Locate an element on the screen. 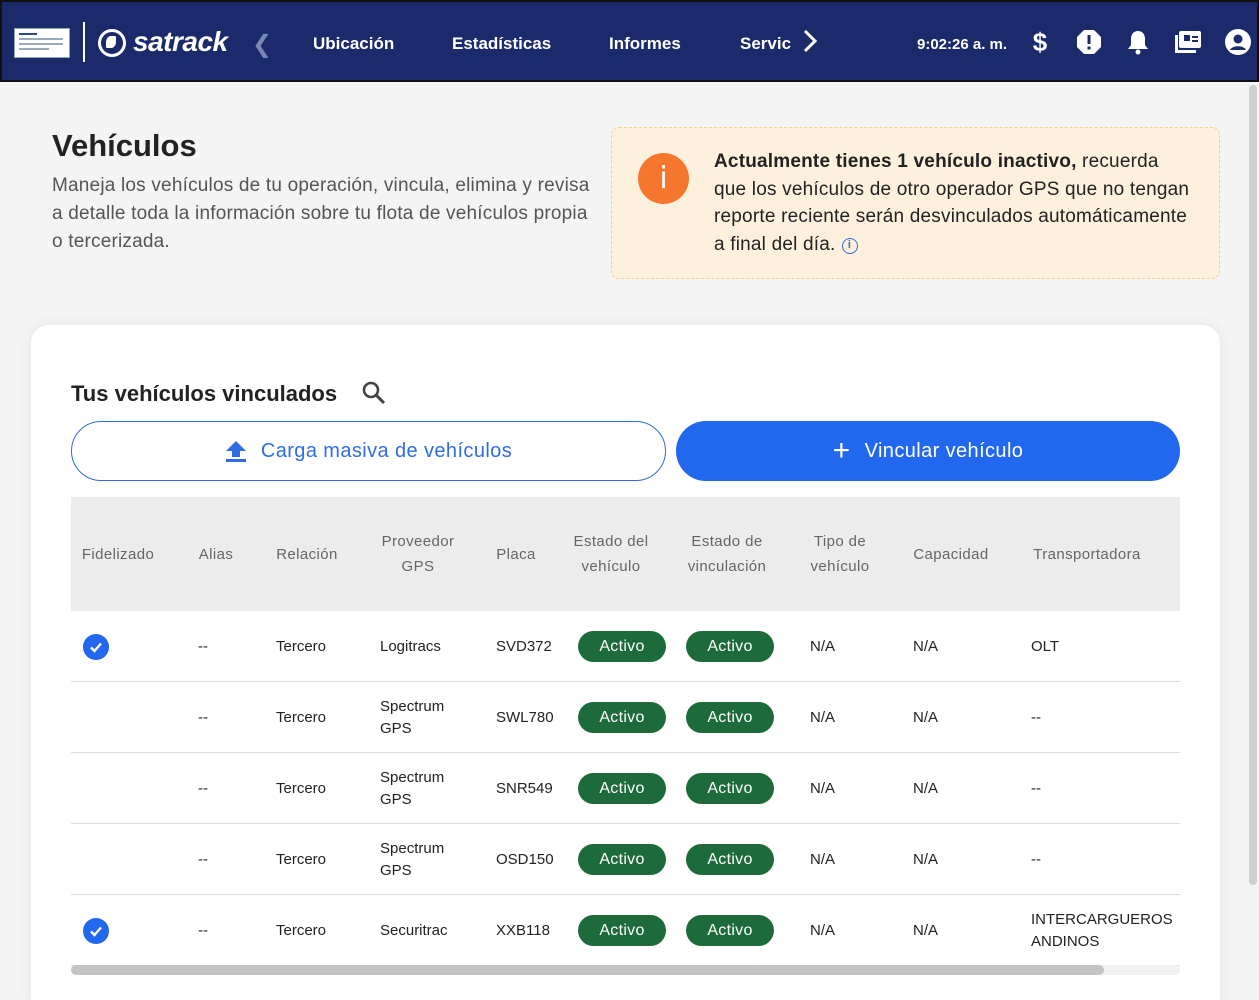 The height and width of the screenshot is (1000, 1259). col-relacion: Relación is located at coordinates (307, 554).